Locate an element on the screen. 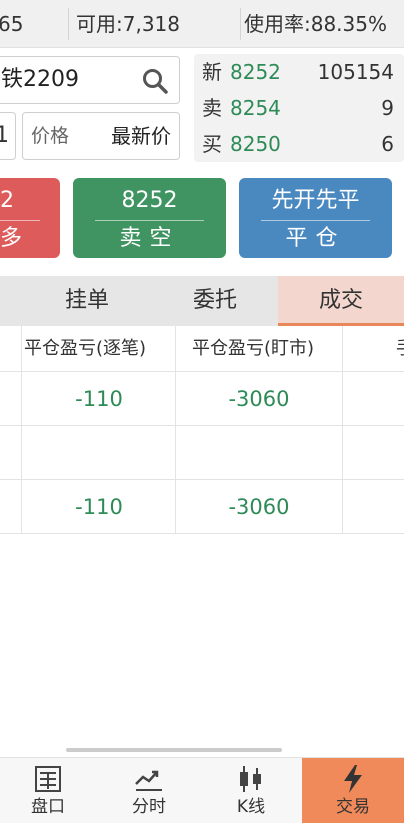  close-position-button: 先开先平 平仓 is located at coordinates (315, 218).